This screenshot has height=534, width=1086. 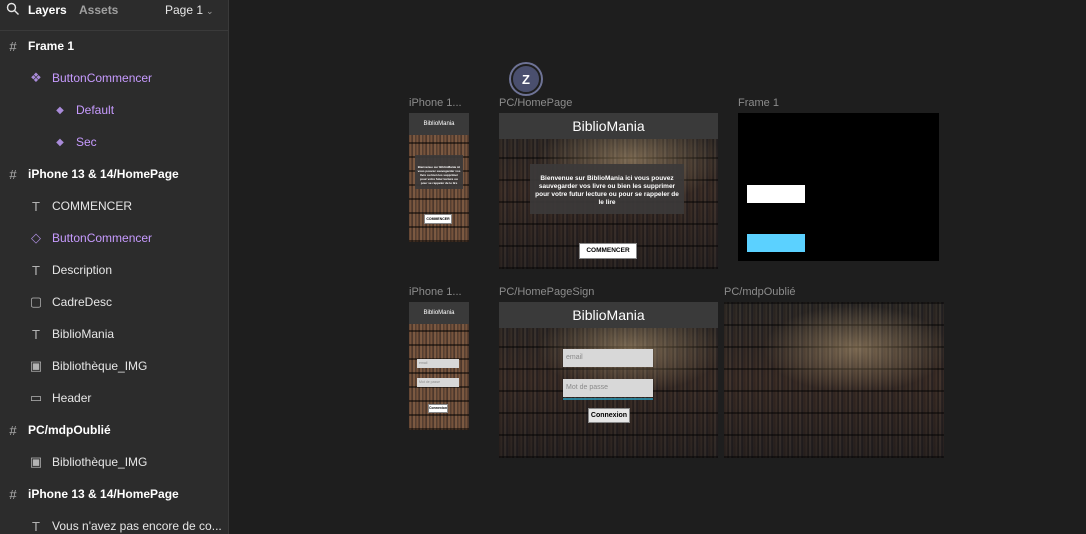 What do you see at coordinates (834, 380) in the screenshot?
I see `frame-pc-mdp` at bounding box center [834, 380].